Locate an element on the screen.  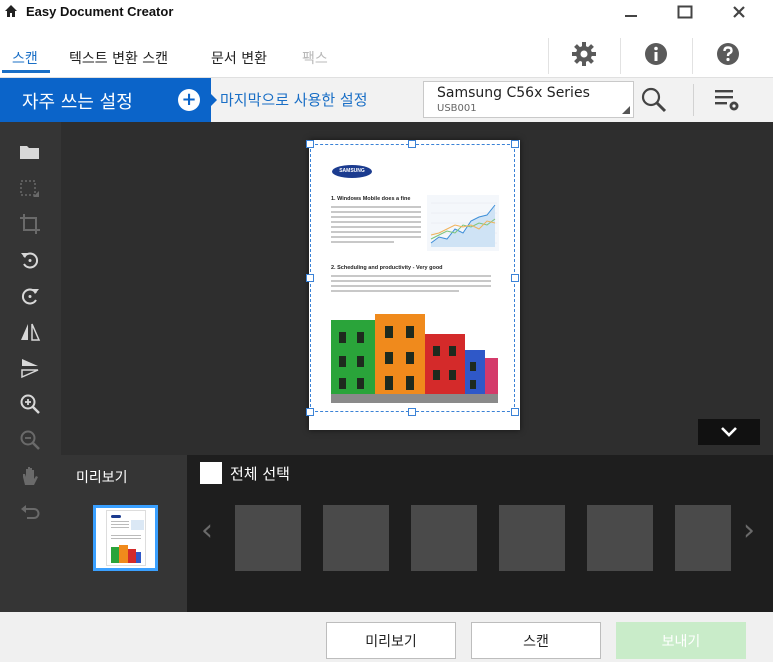
footer-bar: 미리보기 스캔 보내기 is located at coordinates (386, 637).